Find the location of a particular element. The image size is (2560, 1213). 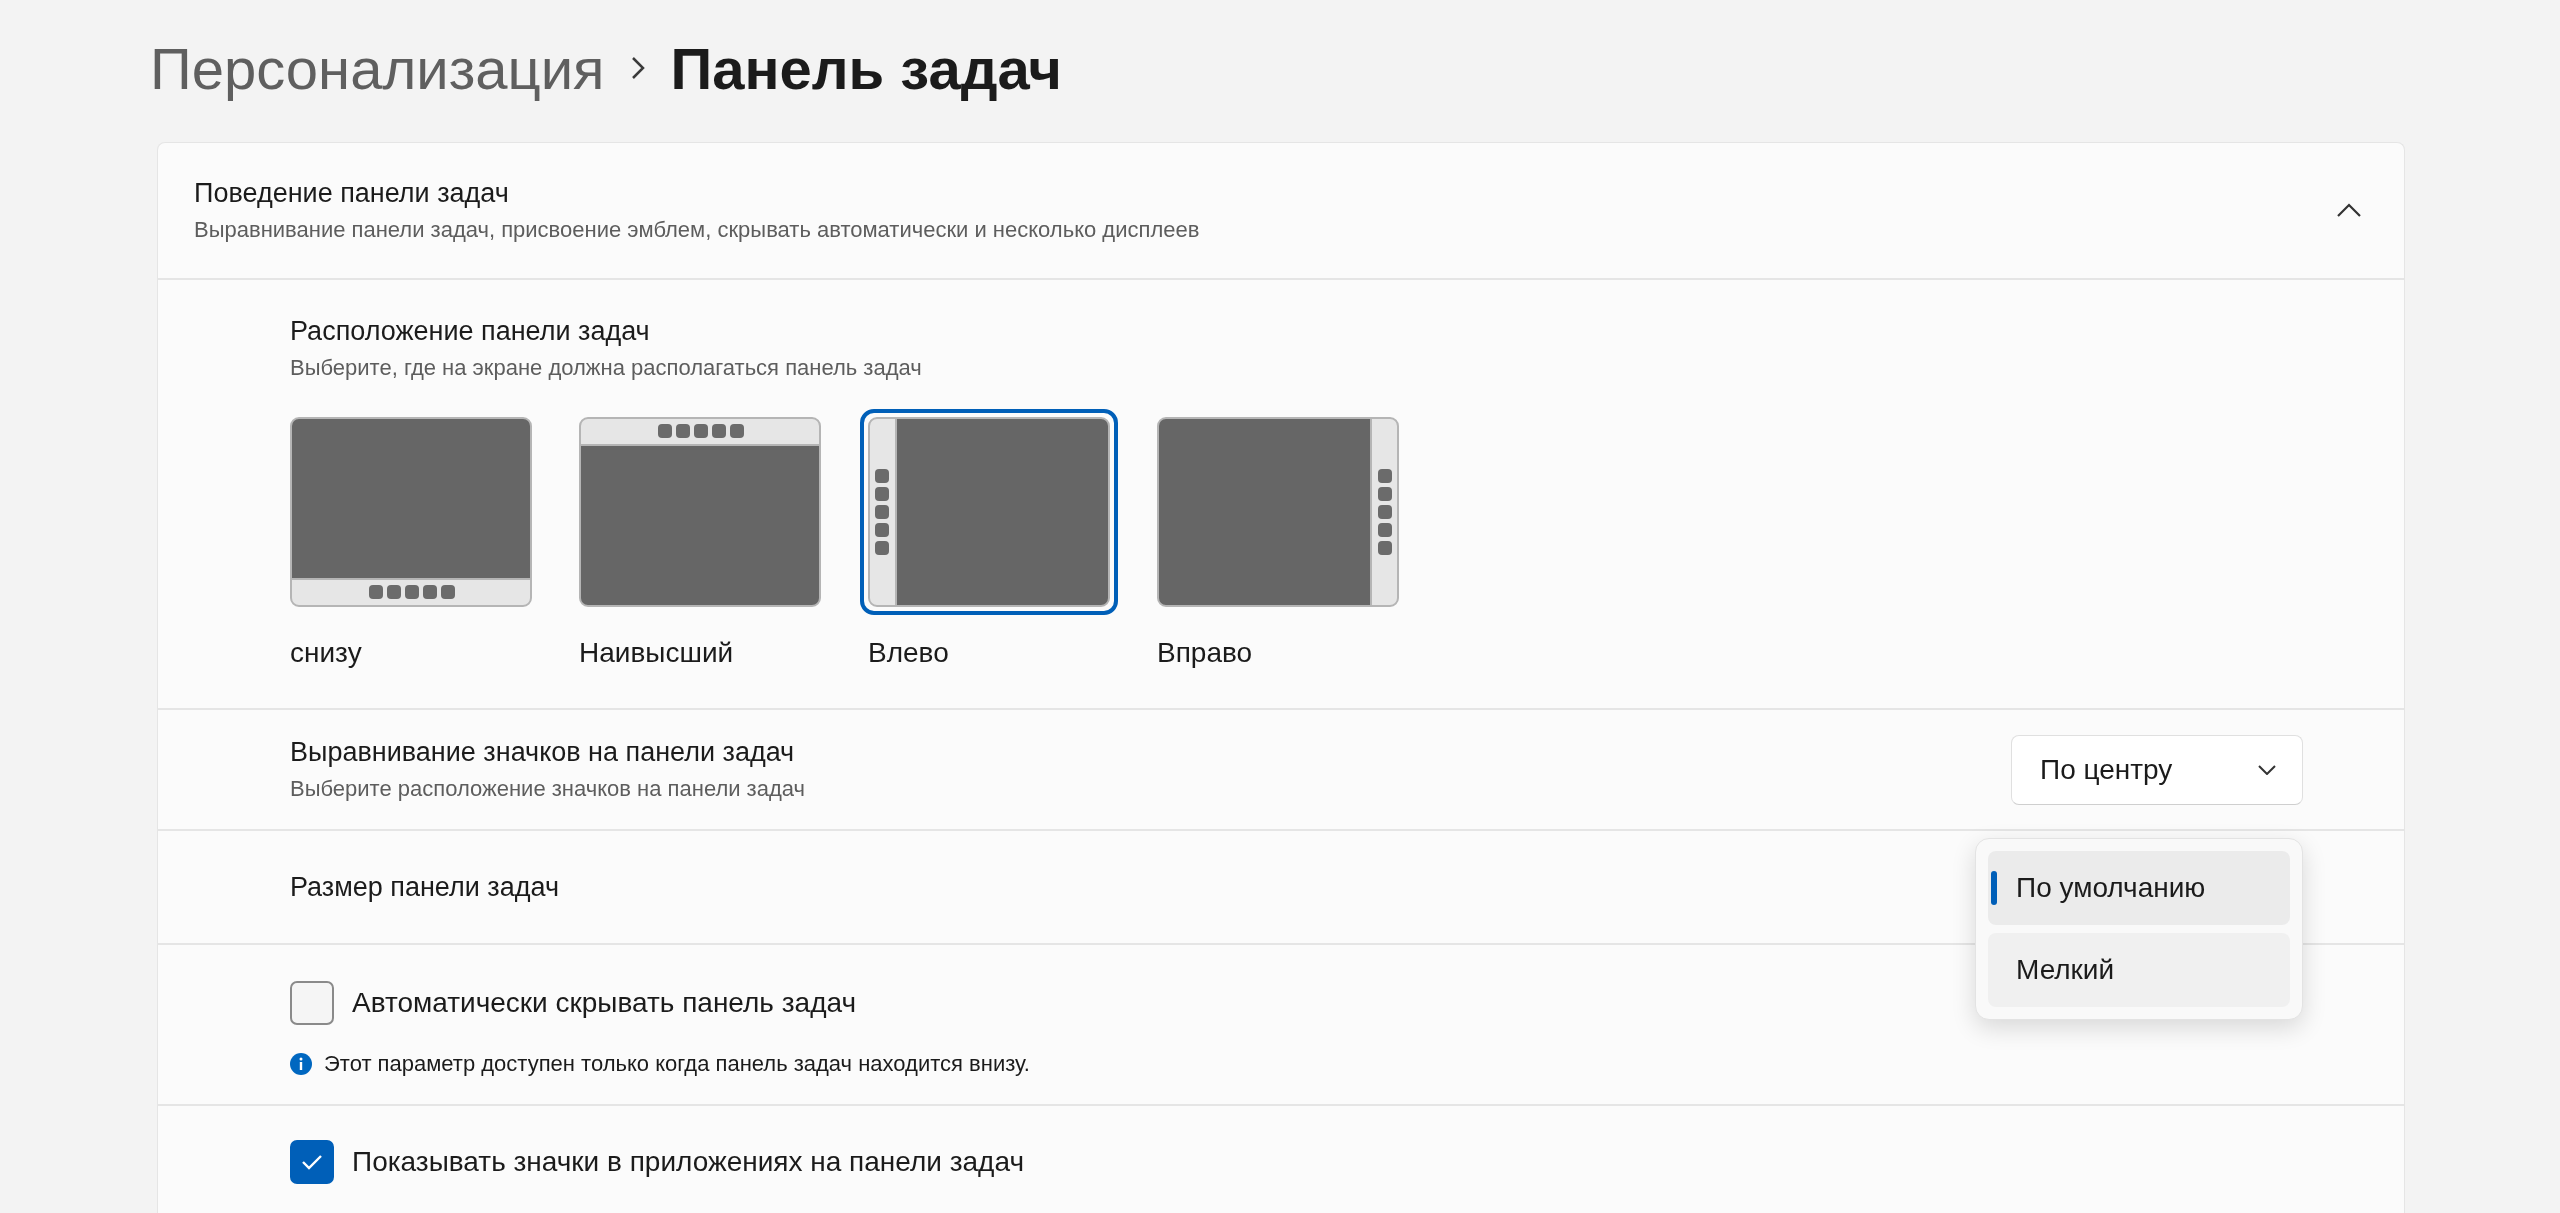

setting-title: Размер панели задач is located at coordinates (424, 887).